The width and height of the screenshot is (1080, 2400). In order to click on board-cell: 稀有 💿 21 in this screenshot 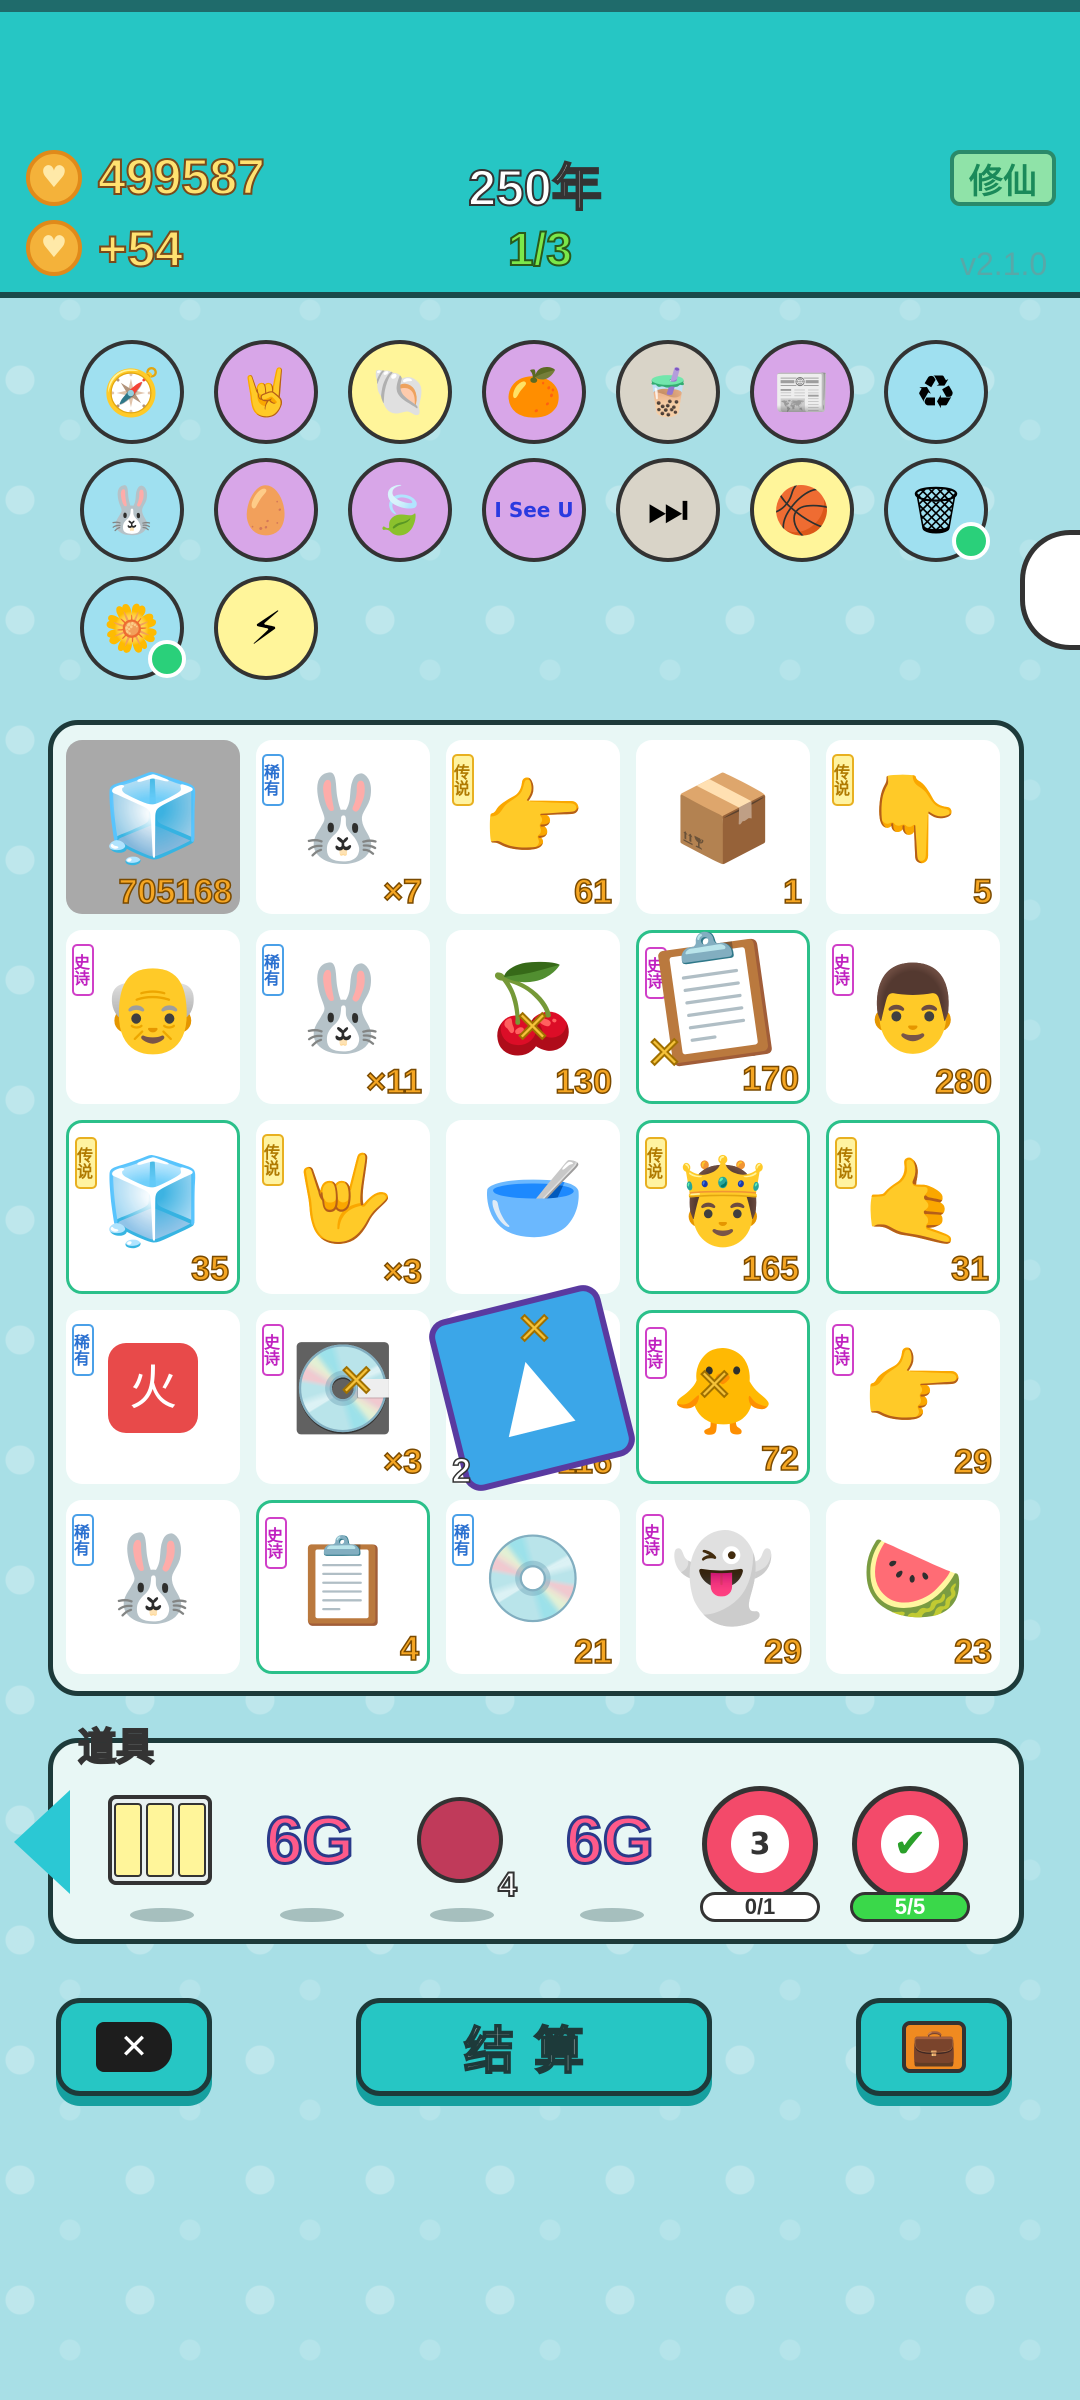, I will do `click(533, 1587)`.